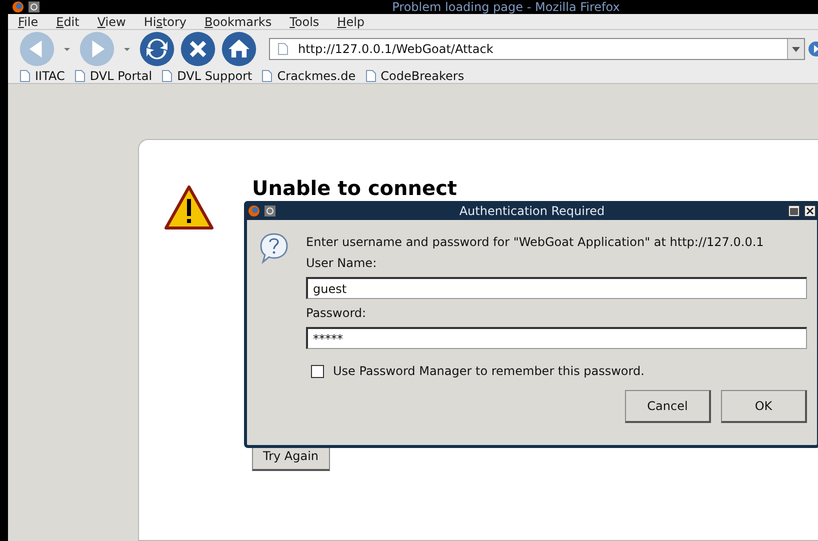  What do you see at coordinates (532, 211) in the screenshot?
I see `dialog-title: Authentication Required` at bounding box center [532, 211].